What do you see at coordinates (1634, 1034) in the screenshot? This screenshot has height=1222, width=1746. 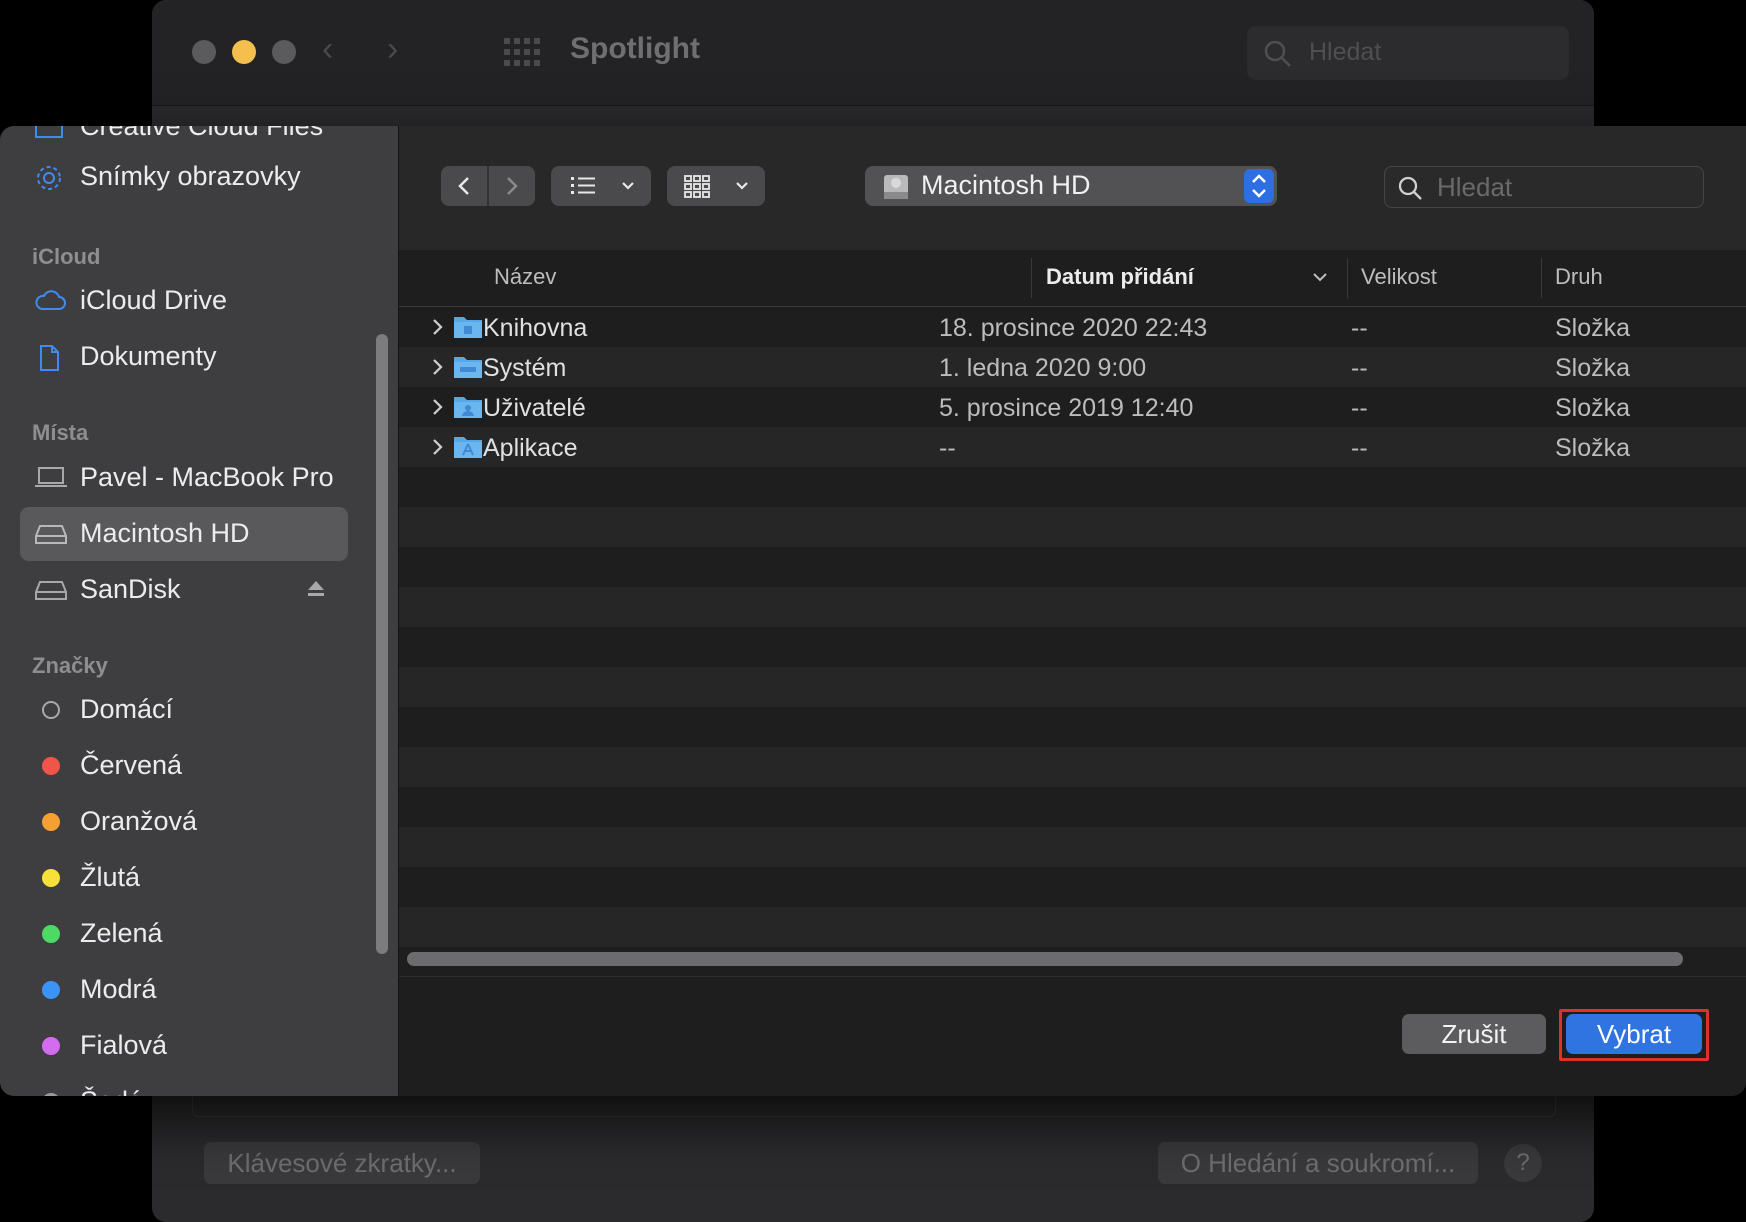 I see `choose-button: Vybrat` at bounding box center [1634, 1034].